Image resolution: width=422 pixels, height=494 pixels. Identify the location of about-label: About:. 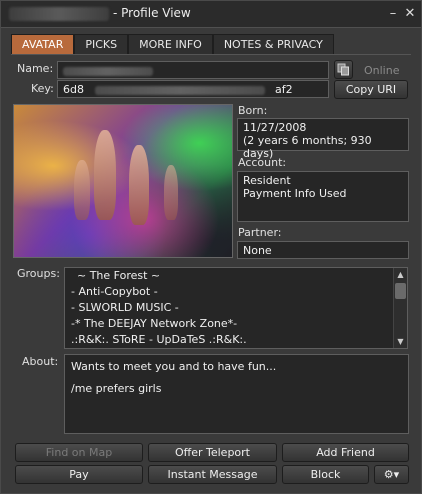
(40, 361).